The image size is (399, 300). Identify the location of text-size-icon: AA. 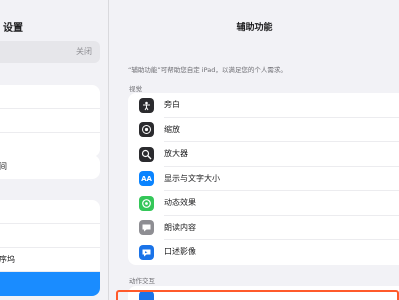
(146, 179).